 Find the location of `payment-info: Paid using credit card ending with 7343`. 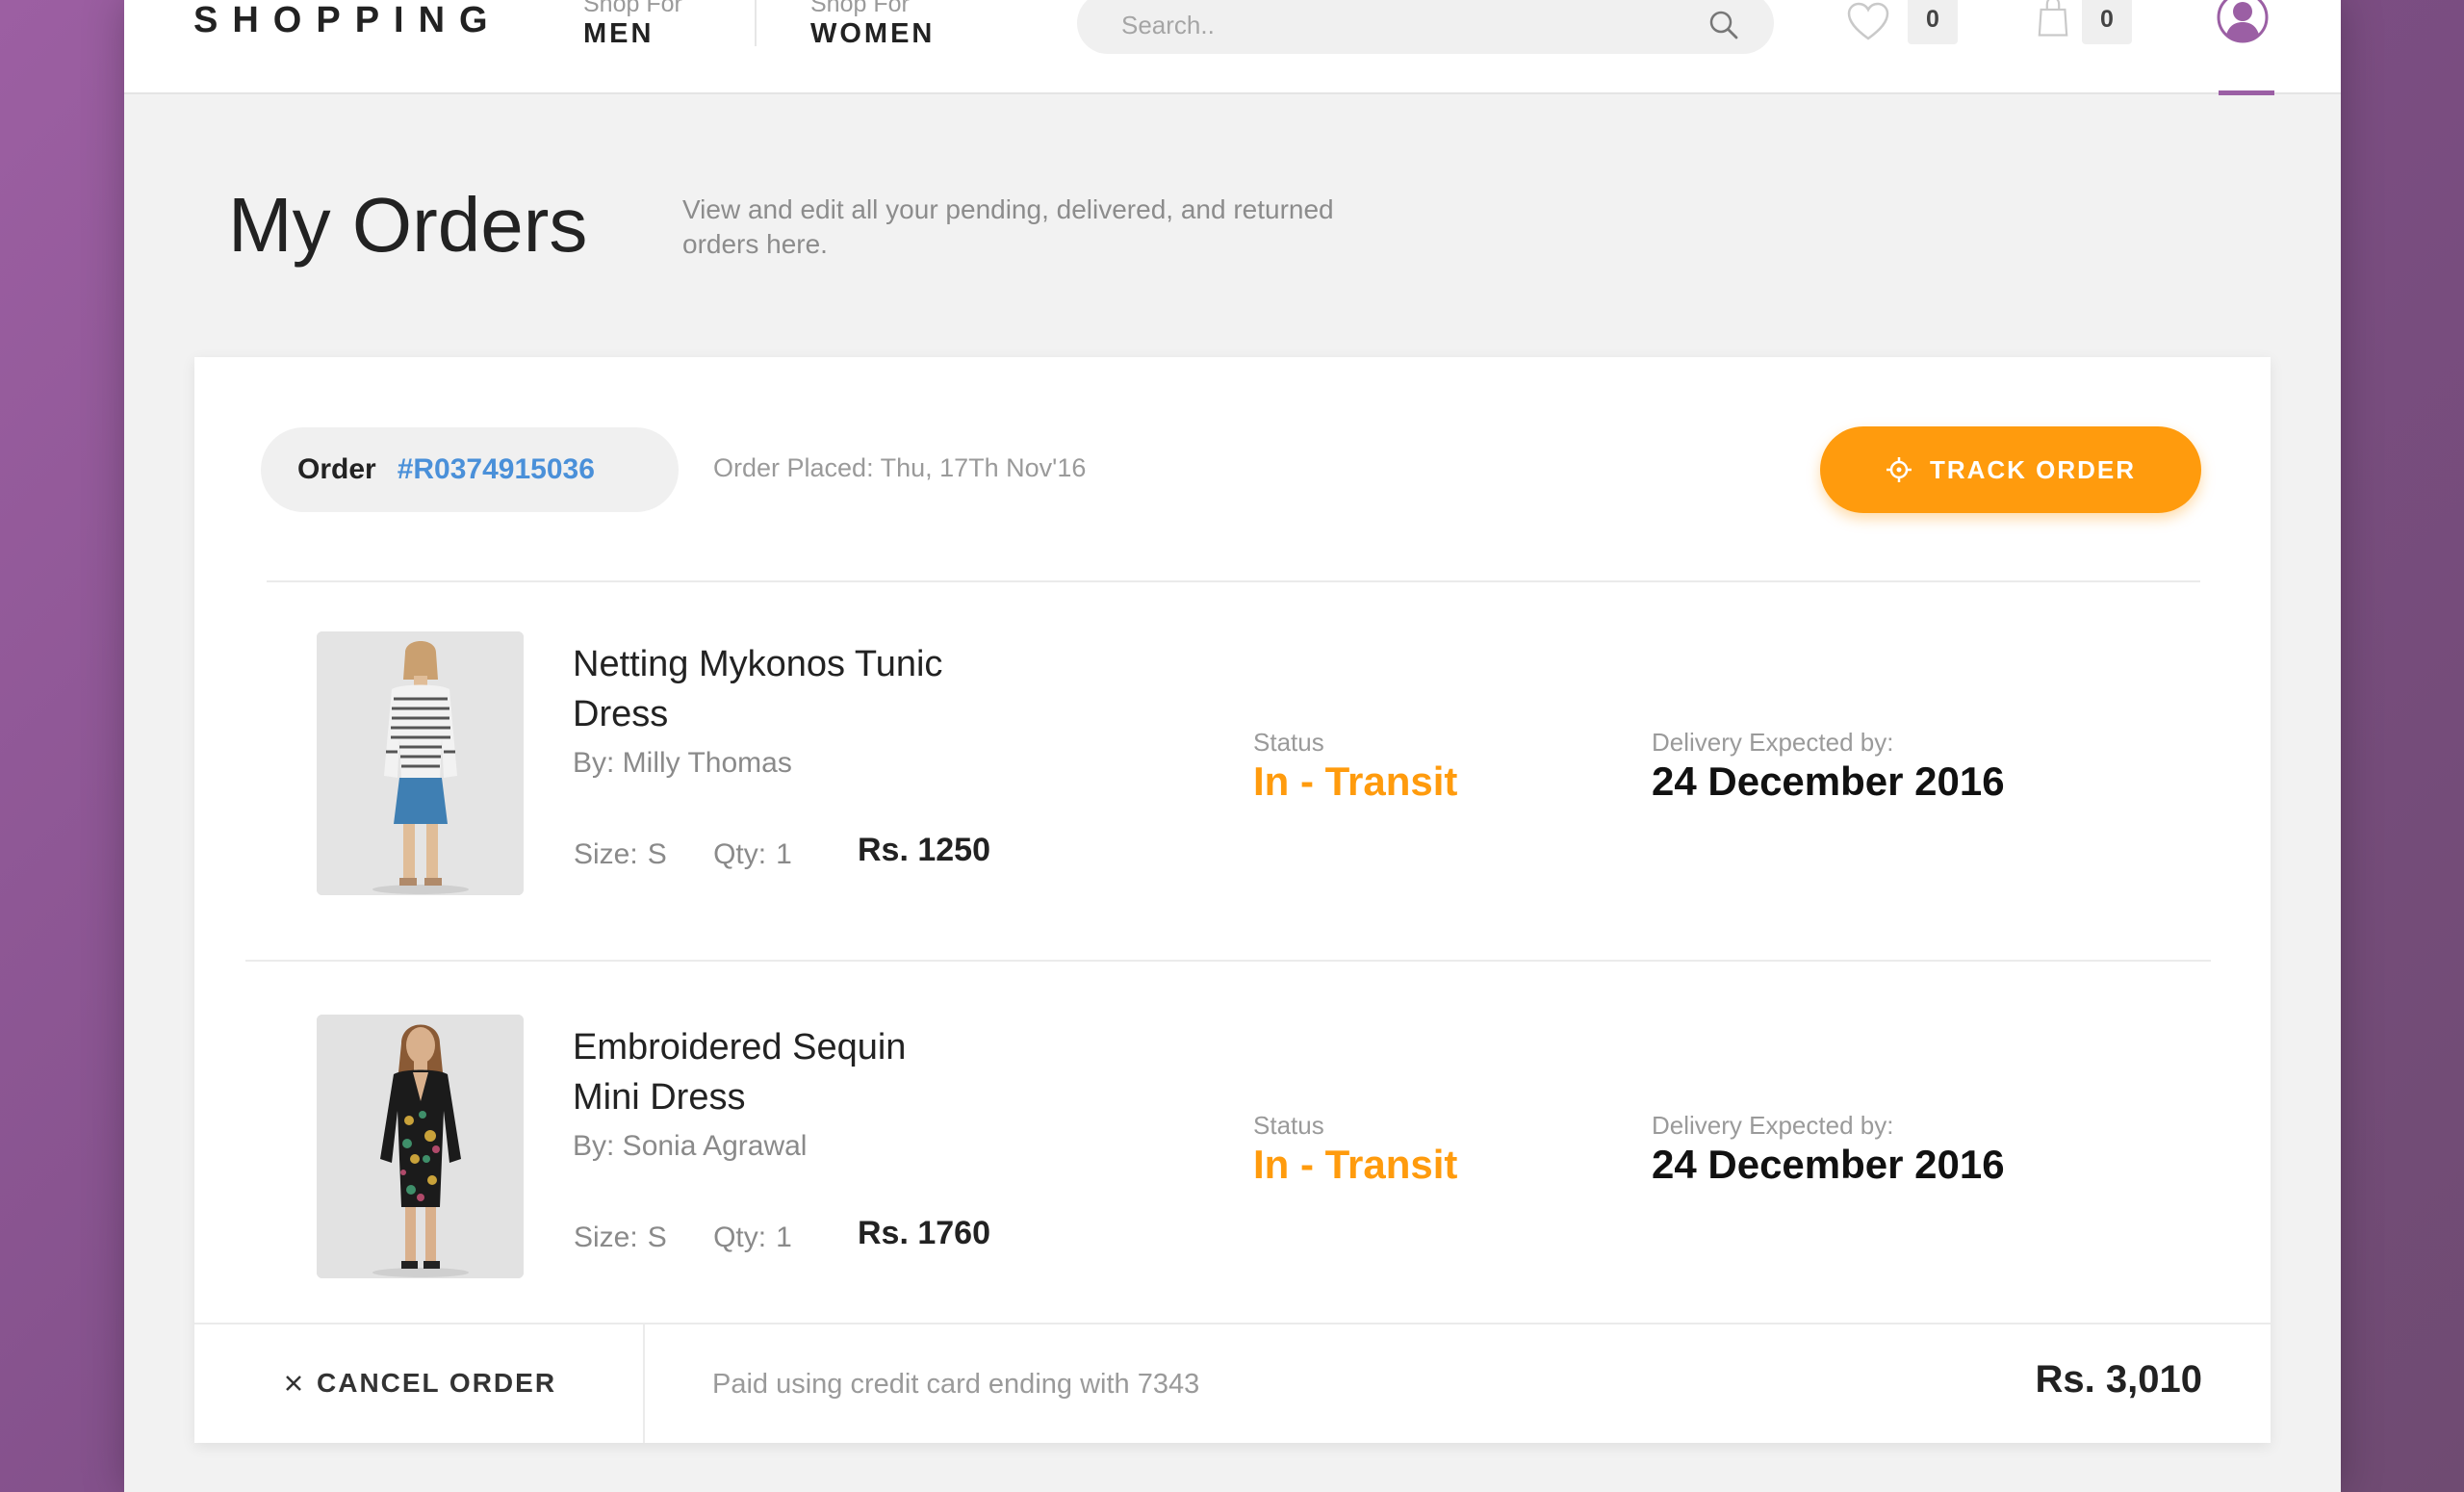

payment-info: Paid using credit card ending with 7343 is located at coordinates (956, 1384).